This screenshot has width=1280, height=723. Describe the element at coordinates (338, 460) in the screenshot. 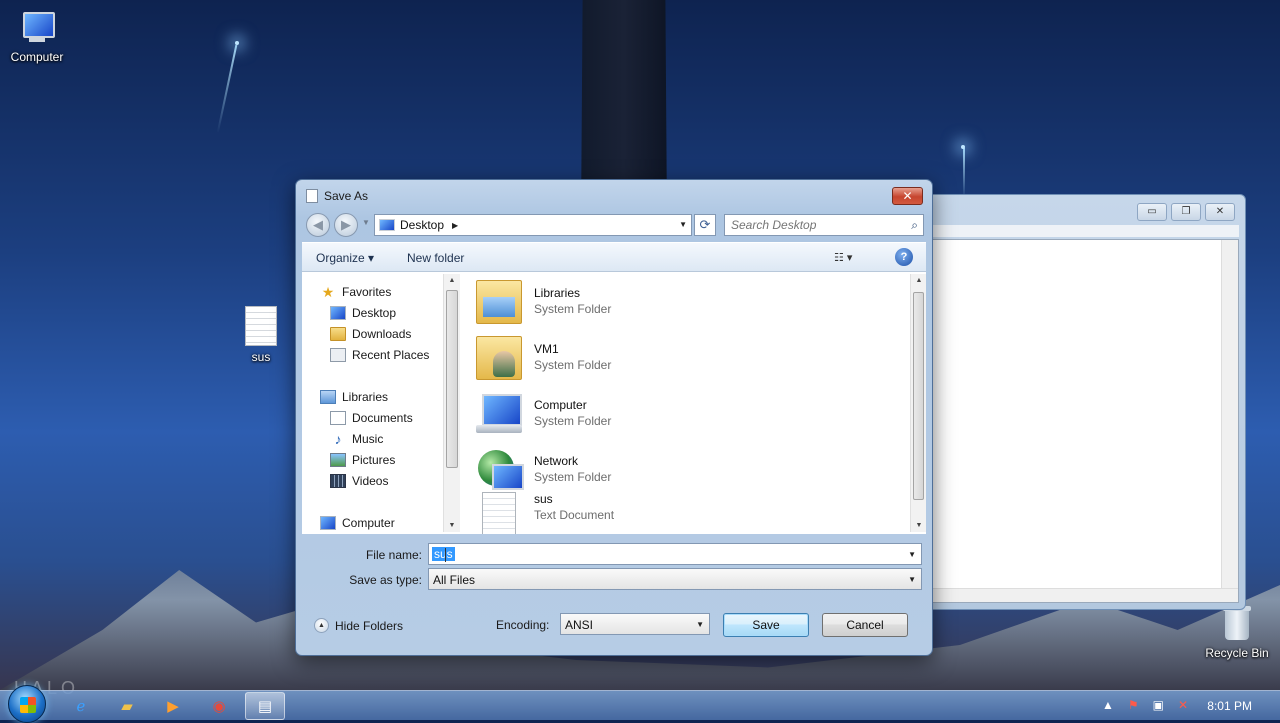

I see `pictures-icon` at that location.